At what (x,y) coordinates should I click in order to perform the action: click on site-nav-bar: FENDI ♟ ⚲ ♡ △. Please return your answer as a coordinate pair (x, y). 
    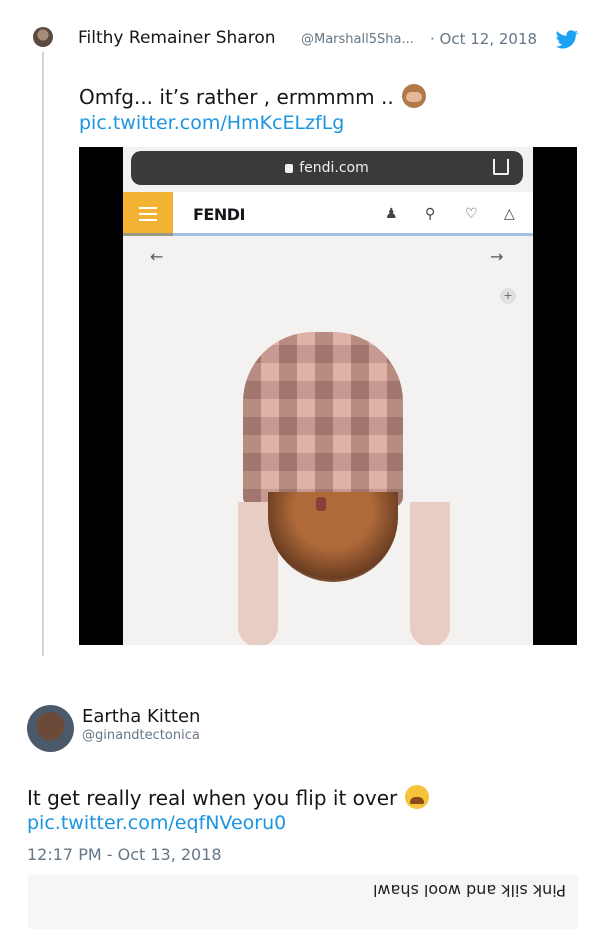
    Looking at the image, I should click on (328, 214).